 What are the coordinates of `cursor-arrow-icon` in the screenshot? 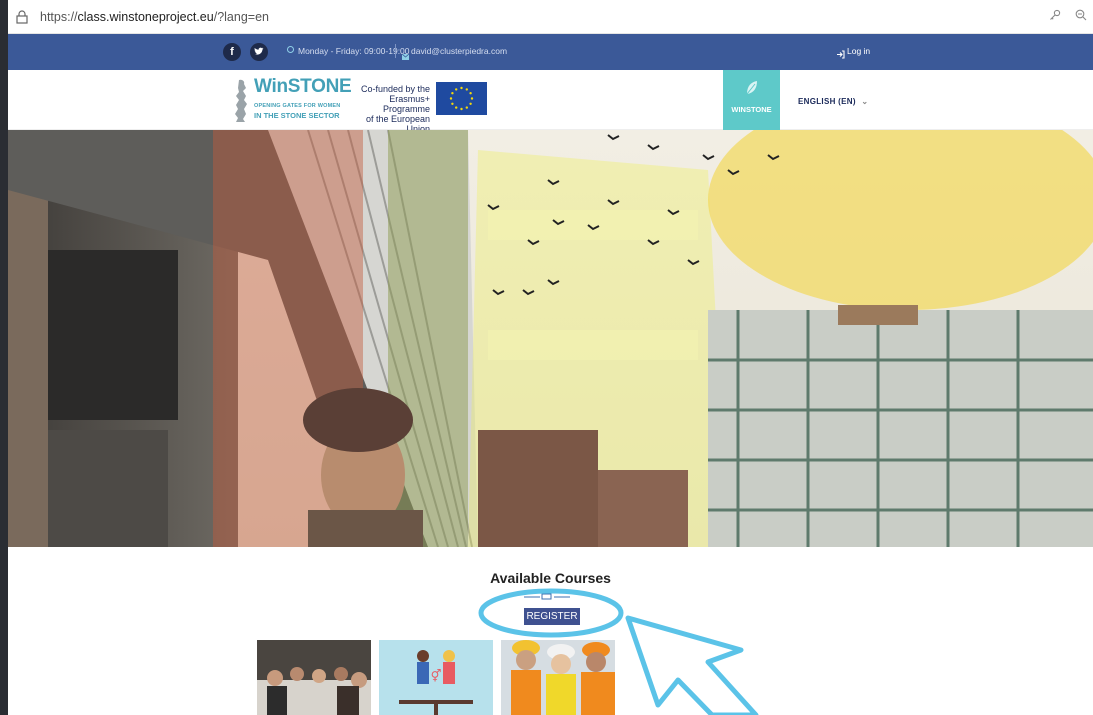 It's located at (692, 665).